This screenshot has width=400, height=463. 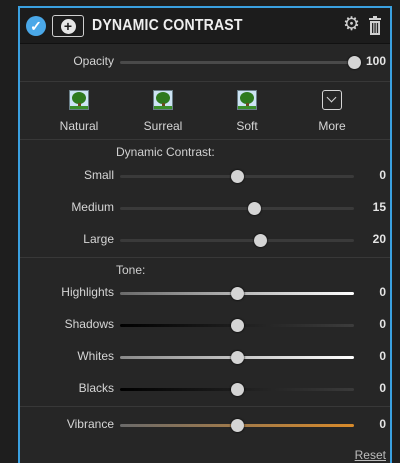 What do you see at coordinates (205, 176) in the screenshot?
I see `slider-row-small: Small 0` at bounding box center [205, 176].